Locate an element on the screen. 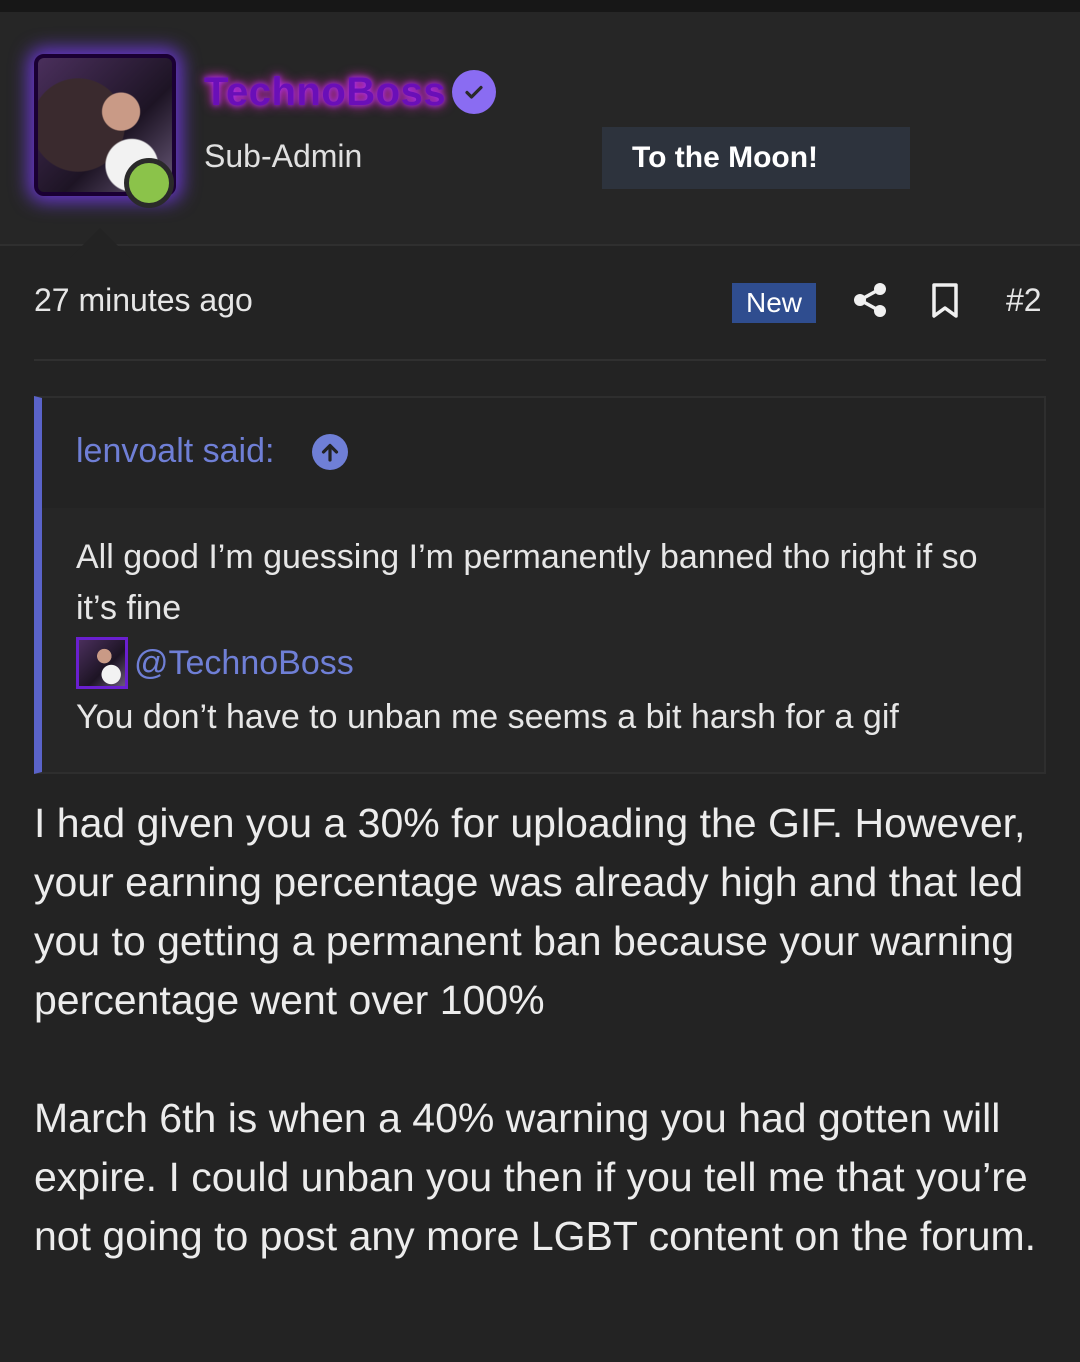 This screenshot has width=1080, height=1362. share-icon is located at coordinates (870, 300).